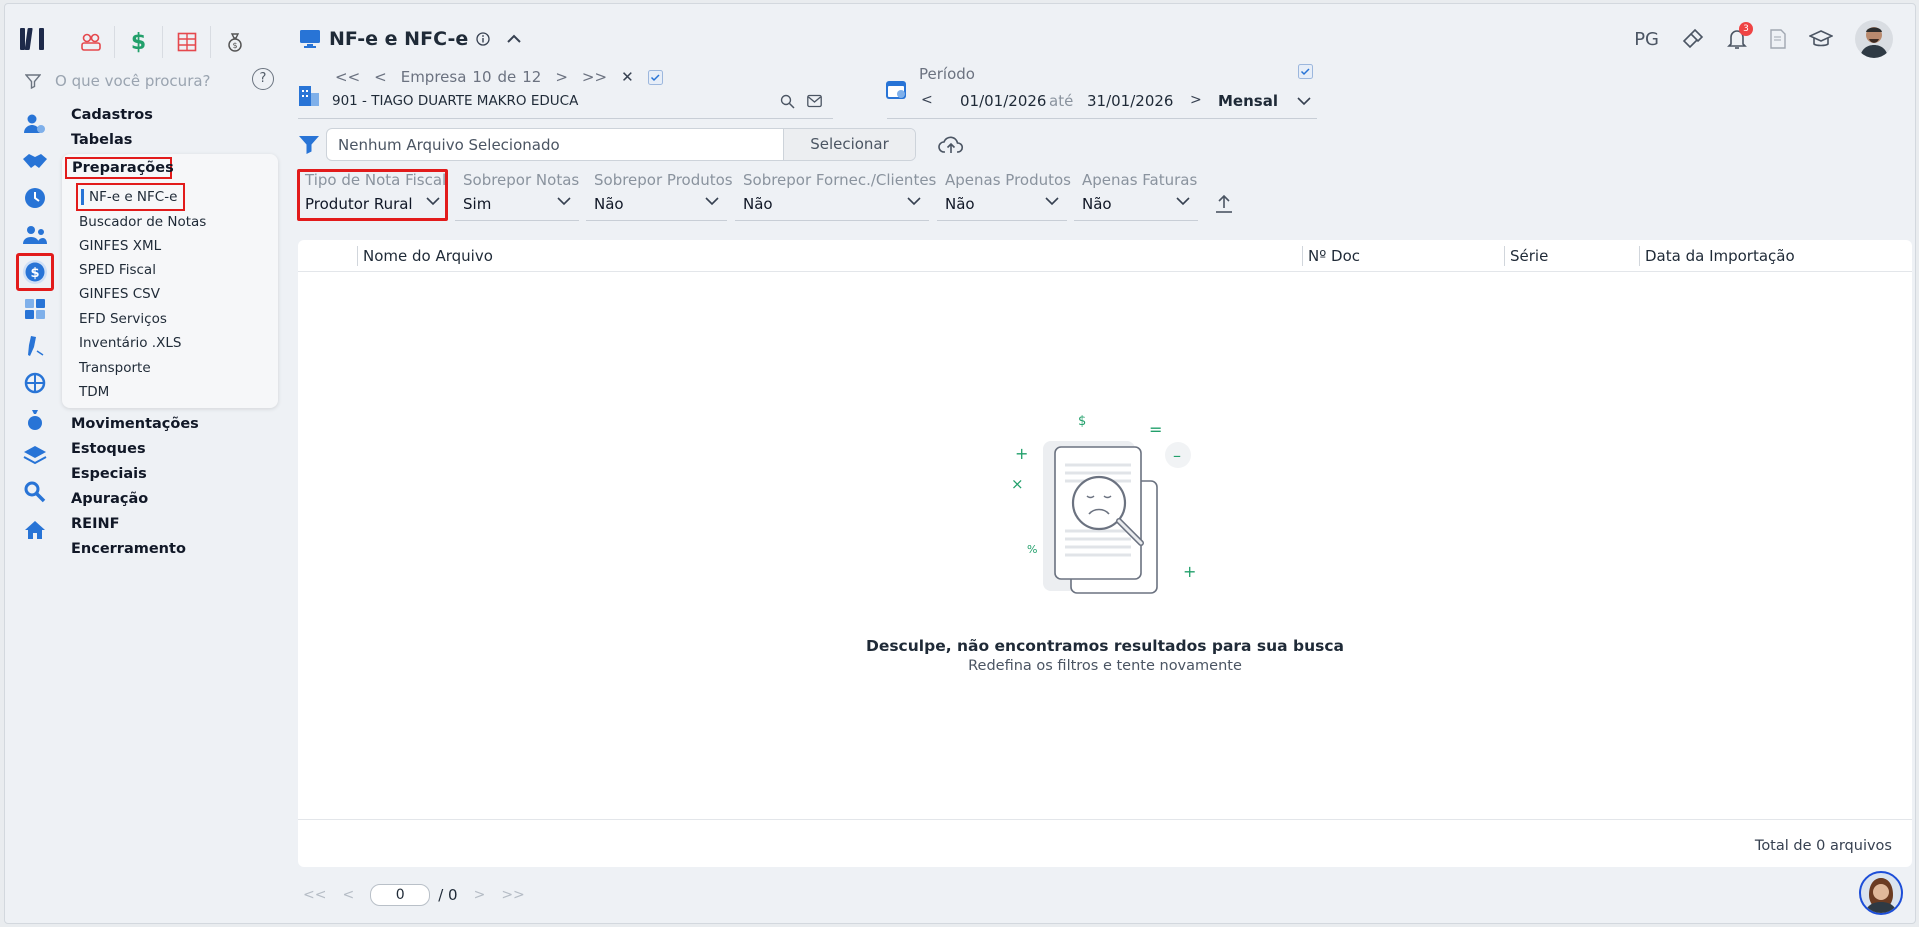 This screenshot has height=927, width=1919. What do you see at coordinates (951, 145) in the screenshot?
I see `cloud-upload-icon` at bounding box center [951, 145].